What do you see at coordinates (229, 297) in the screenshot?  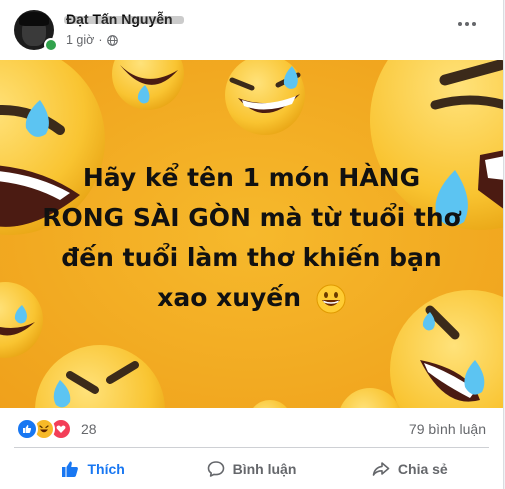 I see `image-text-line-4: xao xuyến` at bounding box center [229, 297].